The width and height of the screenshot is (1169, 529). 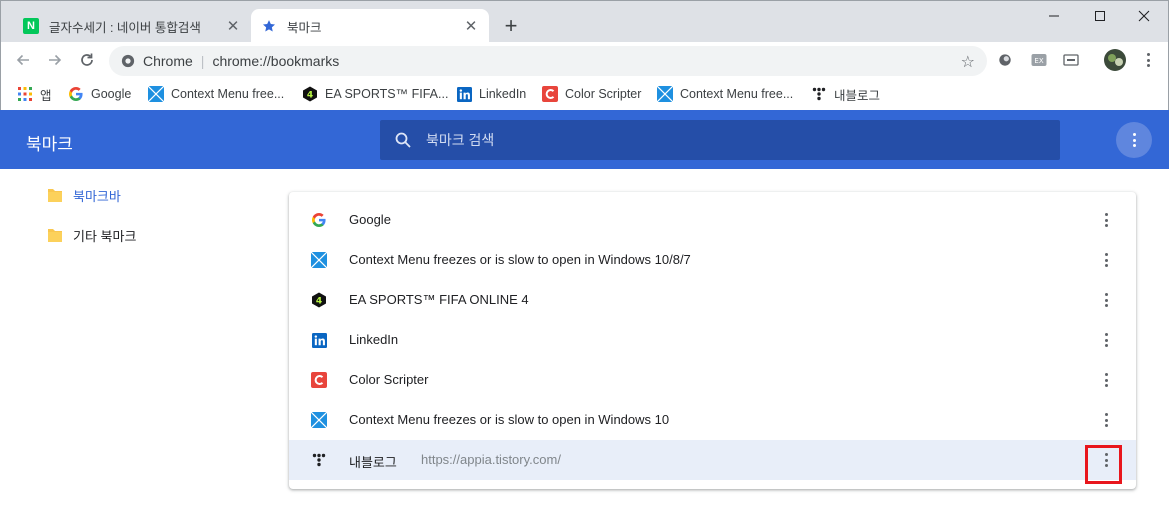 I want to click on page-title: 북마크, so click(x=49, y=144).